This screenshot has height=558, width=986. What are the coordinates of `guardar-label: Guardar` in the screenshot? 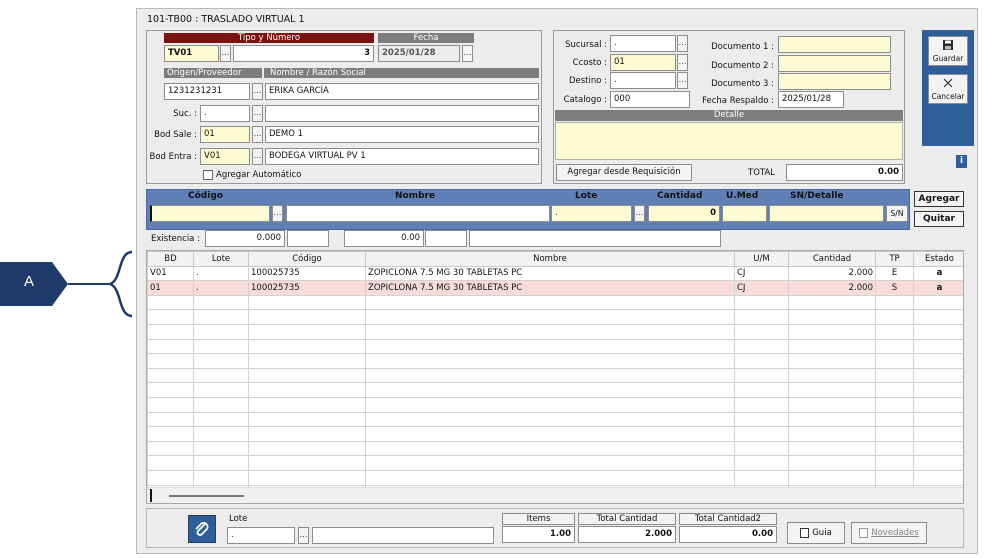 It's located at (948, 58).